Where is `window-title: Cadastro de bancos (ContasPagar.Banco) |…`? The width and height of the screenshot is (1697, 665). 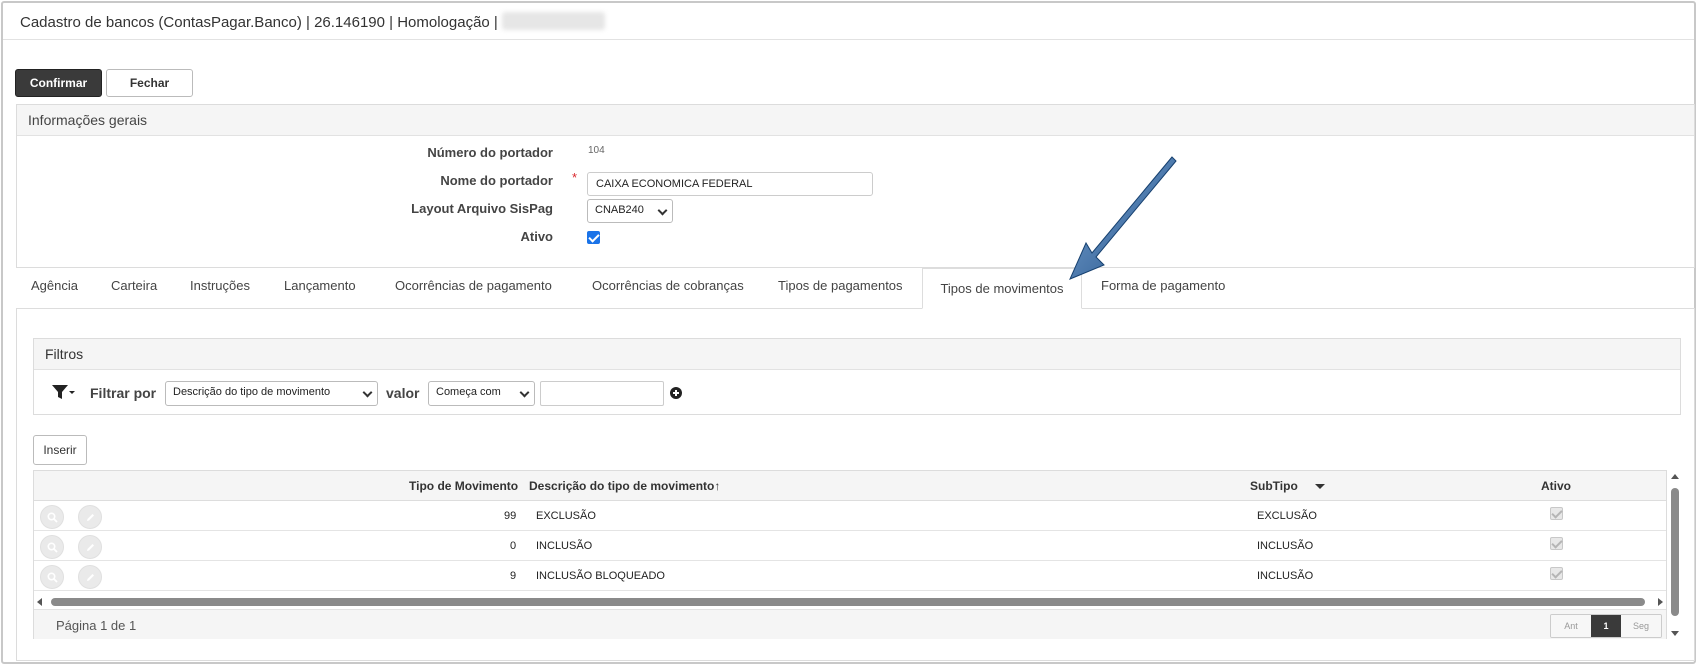
window-title: Cadastro de bancos (ContasPagar.Banco) |… is located at coordinates (312, 21).